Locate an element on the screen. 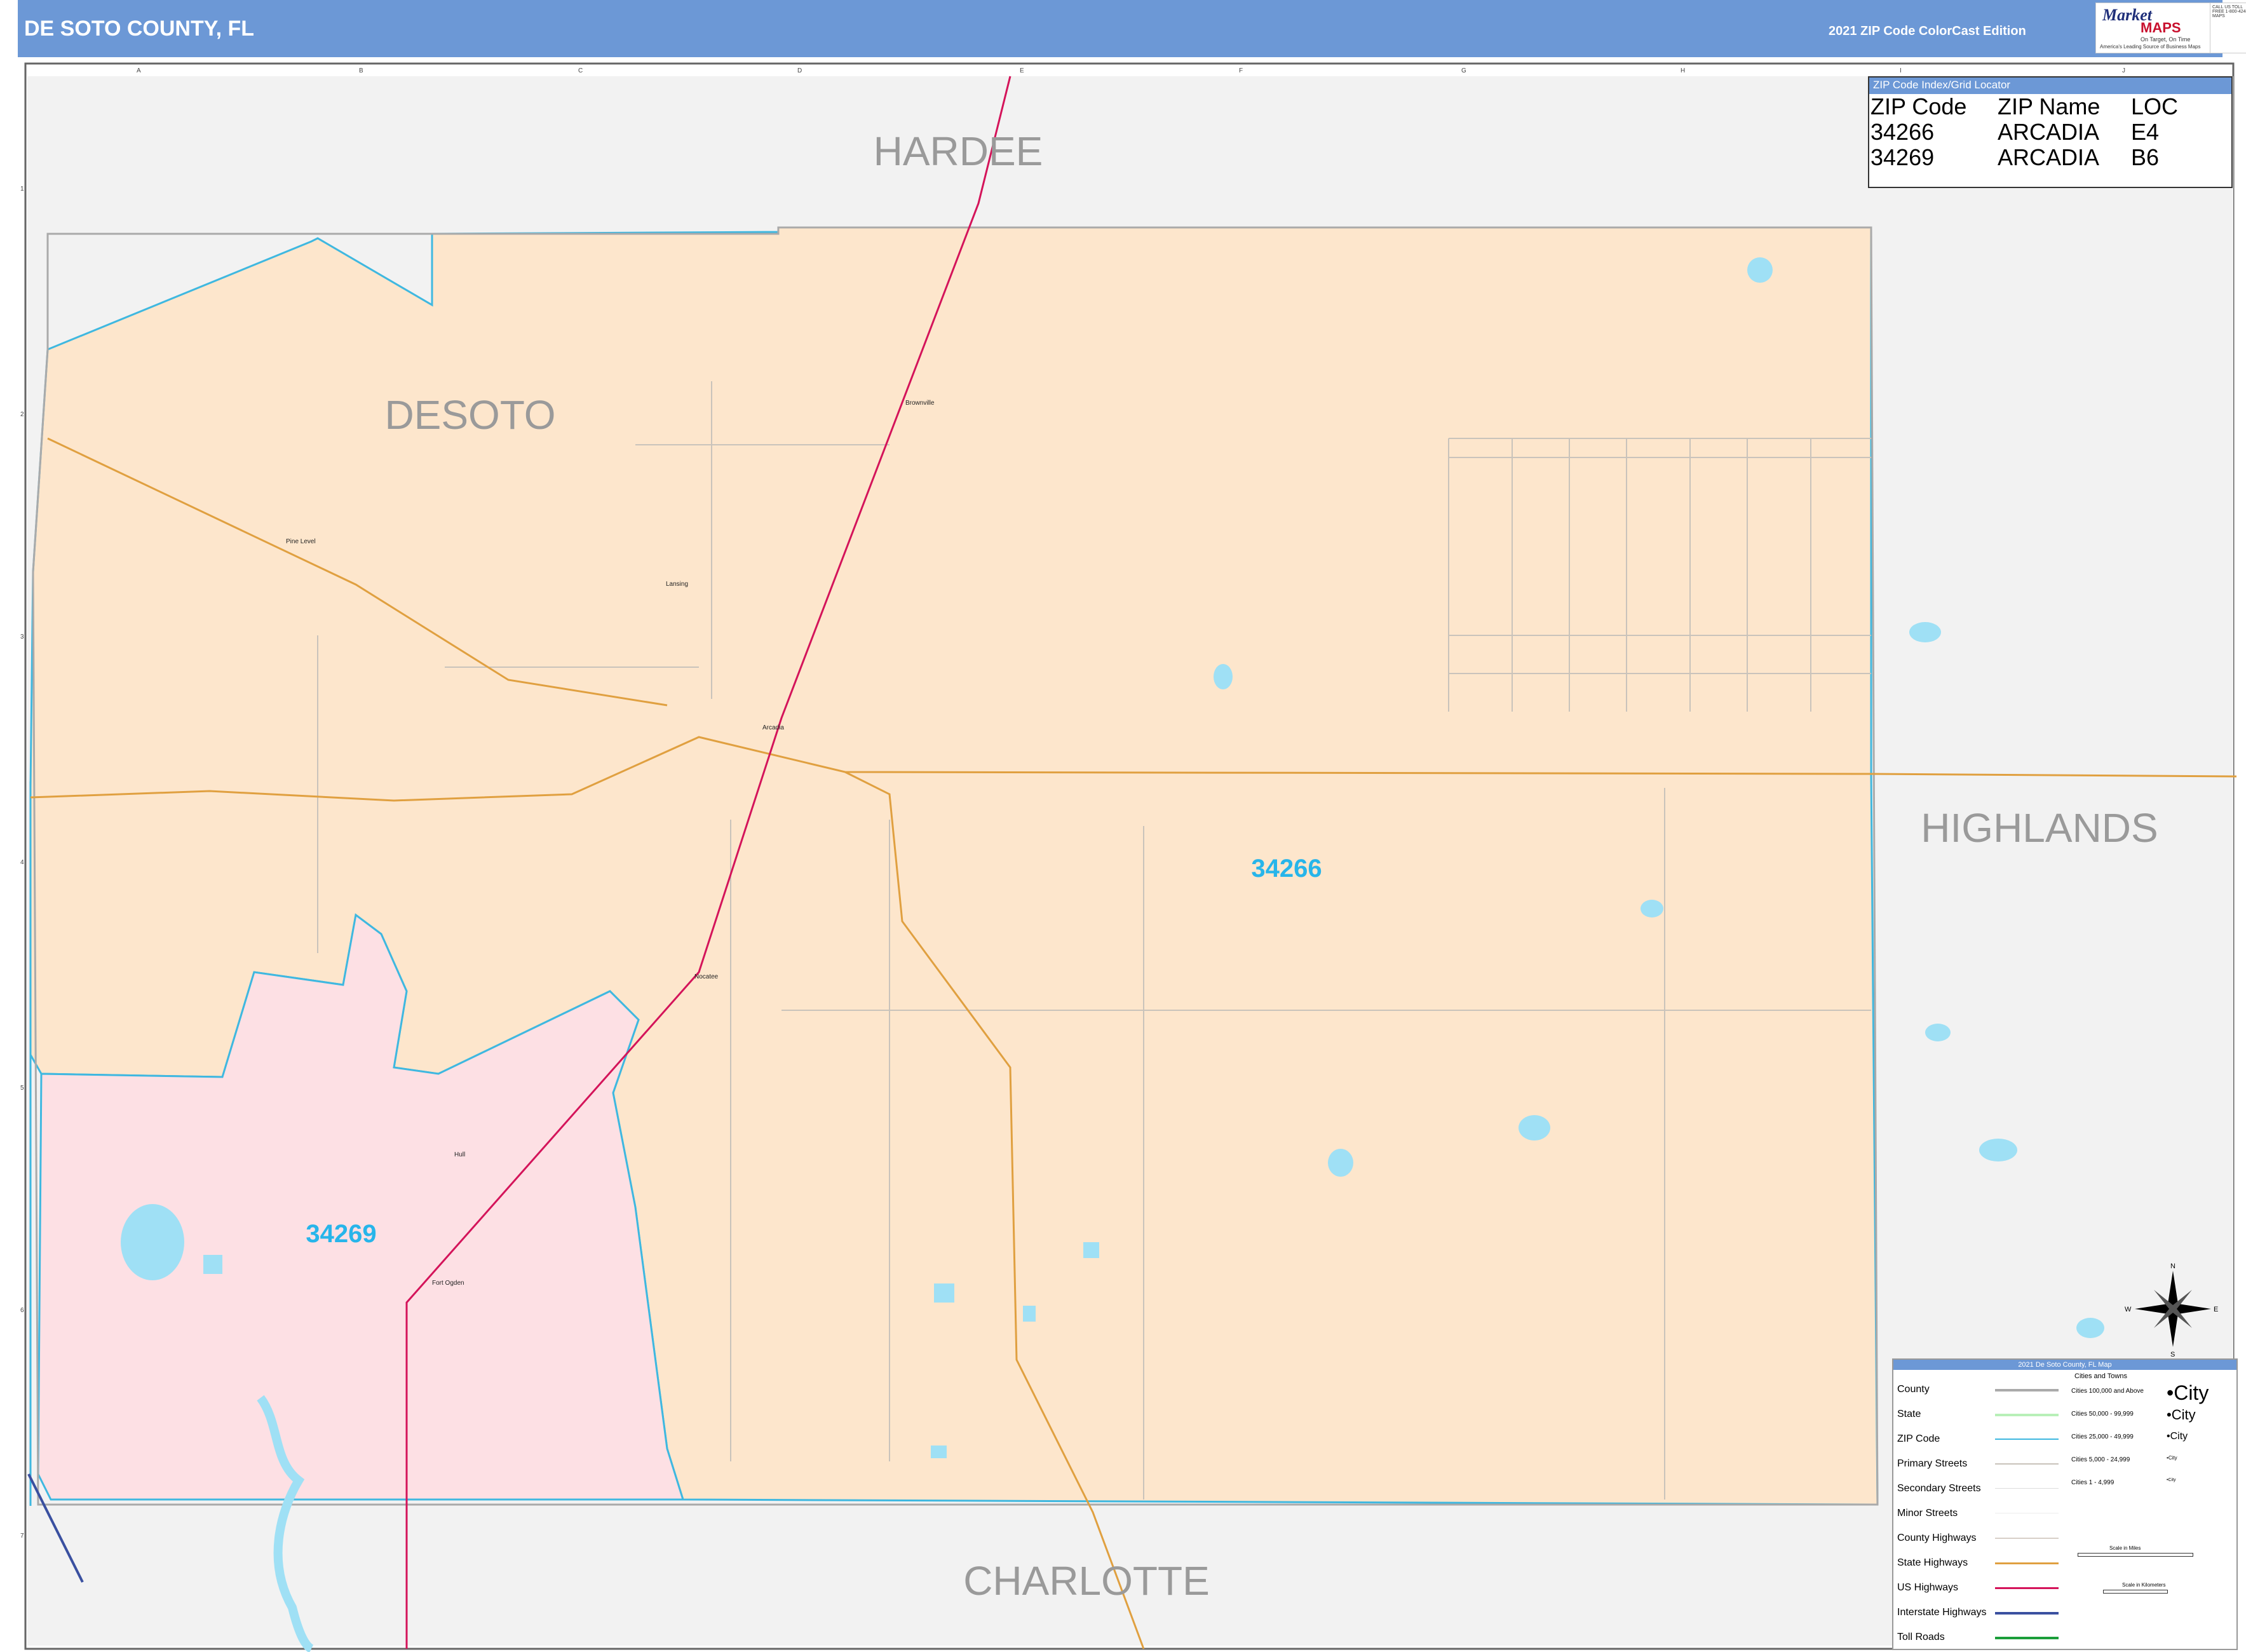  label-charlotte: CHARLOTTE is located at coordinates (1086, 1581).